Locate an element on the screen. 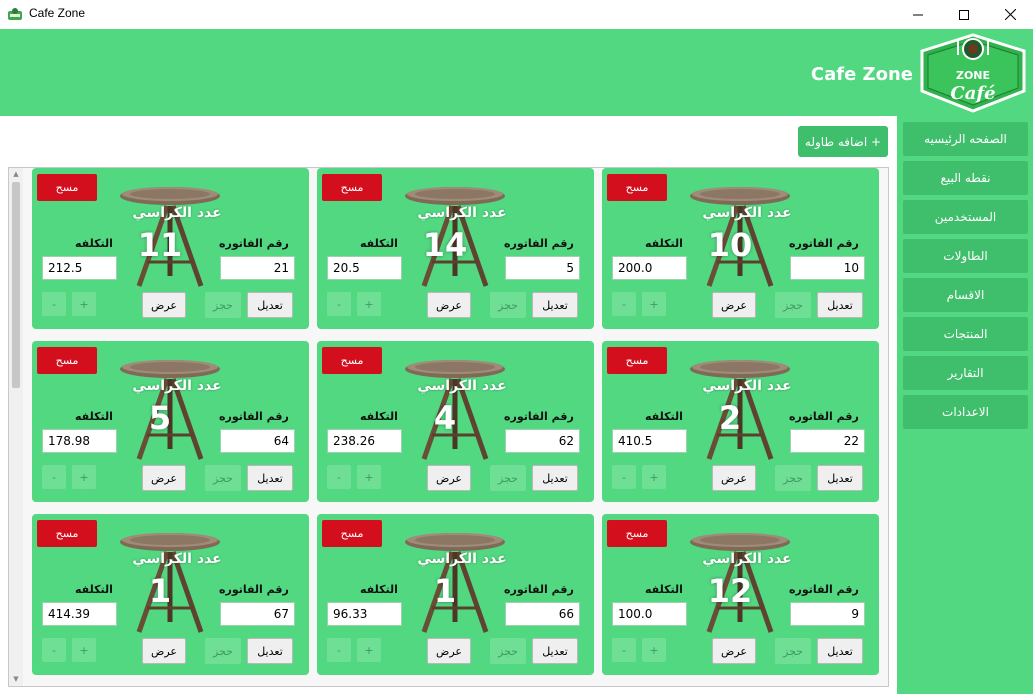  sidebar-item-pos: نقطه البيع is located at coordinates (965, 178).